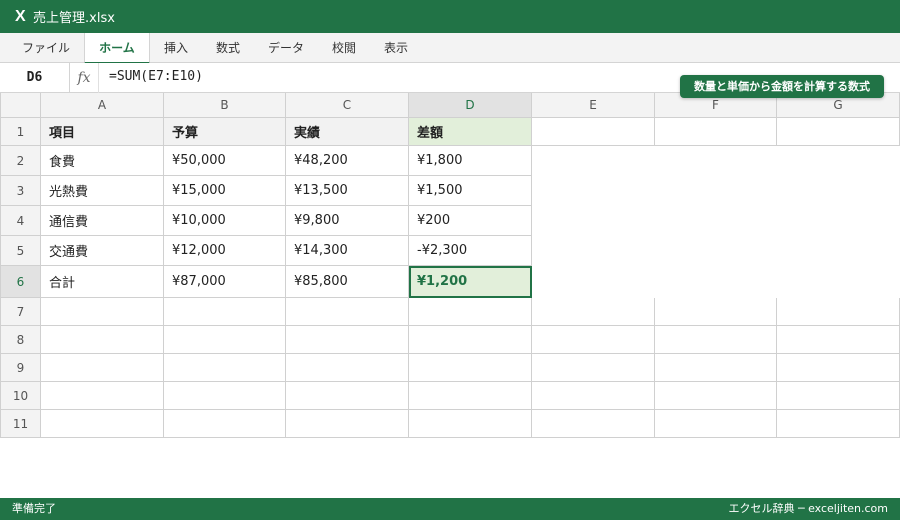 The width and height of the screenshot is (900, 520). What do you see at coordinates (20, 132) in the screenshot?
I see `row-header-1: 1` at bounding box center [20, 132].